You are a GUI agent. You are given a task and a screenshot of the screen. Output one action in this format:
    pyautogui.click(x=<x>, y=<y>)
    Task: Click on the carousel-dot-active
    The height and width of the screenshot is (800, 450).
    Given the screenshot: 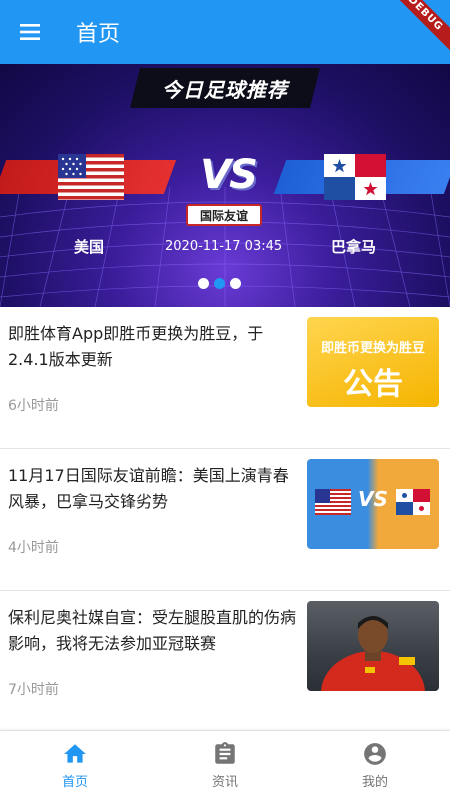 What is the action you would take?
    pyautogui.click(x=219, y=283)
    